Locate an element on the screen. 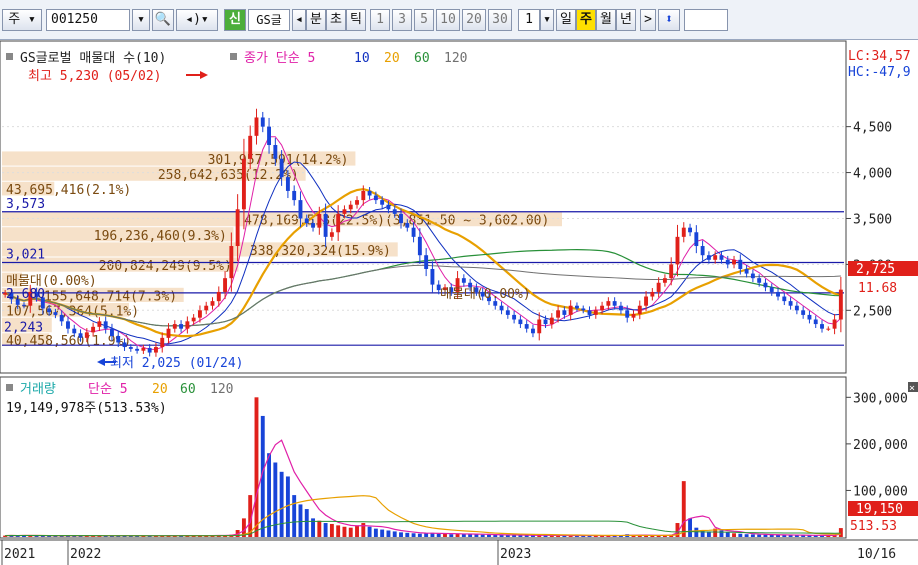 This screenshot has width=918, height=565. vol-tick-label: 100,000 is located at coordinates (880, 491).